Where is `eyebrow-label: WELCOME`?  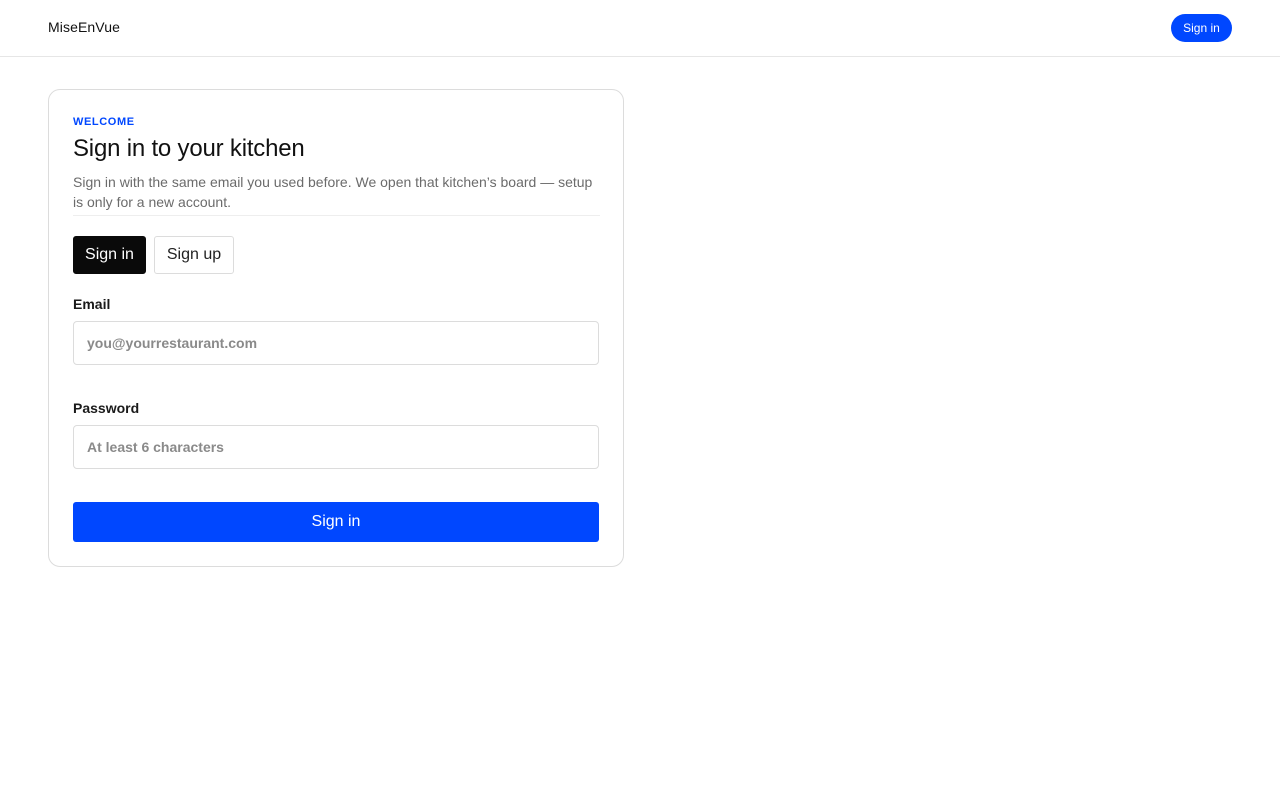 eyebrow-label: WELCOME is located at coordinates (104, 122).